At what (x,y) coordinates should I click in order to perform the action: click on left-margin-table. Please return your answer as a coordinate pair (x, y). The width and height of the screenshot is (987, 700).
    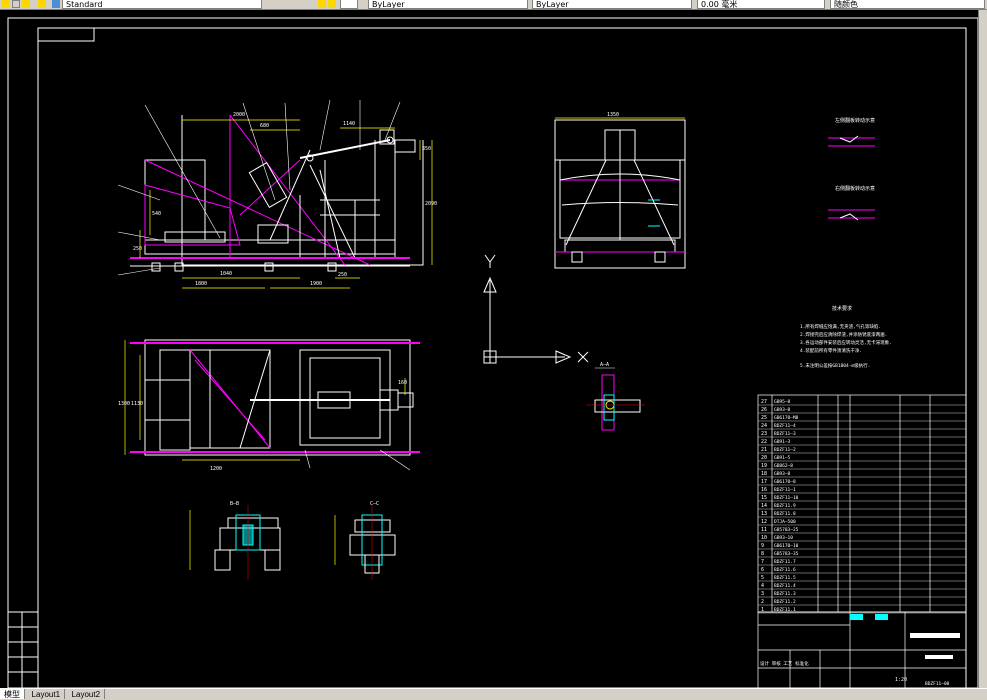
    Looking at the image, I should click on (23, 650).